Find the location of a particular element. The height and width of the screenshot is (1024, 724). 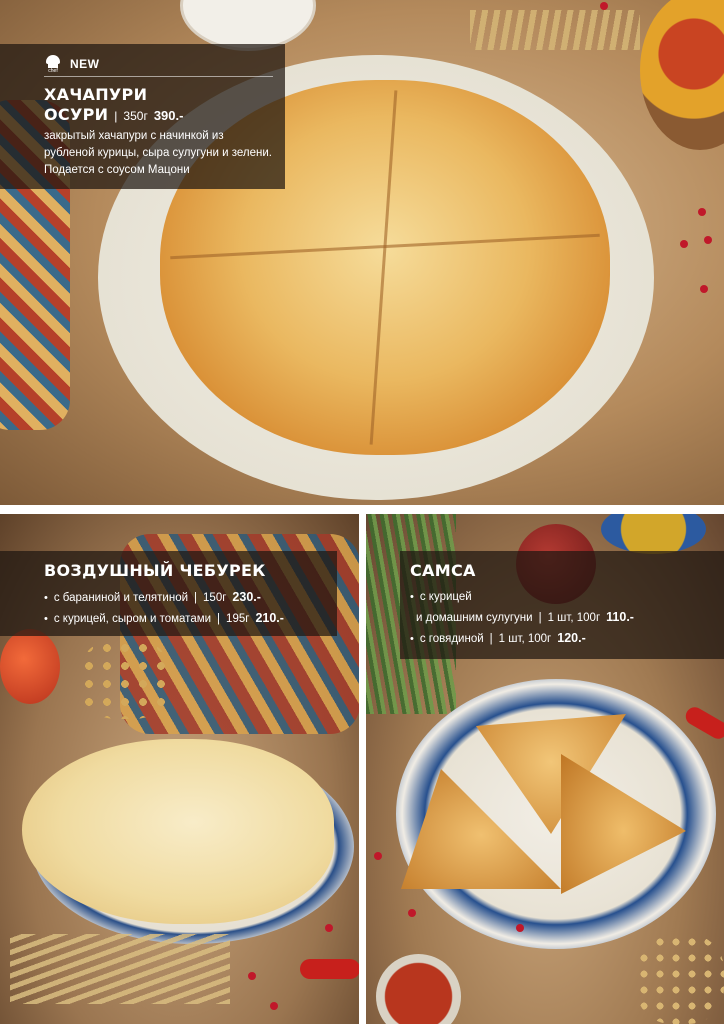

menu-item-continued: и домашним сулугуни | 1 шт, 100г 110.- is located at coordinates (562, 617).